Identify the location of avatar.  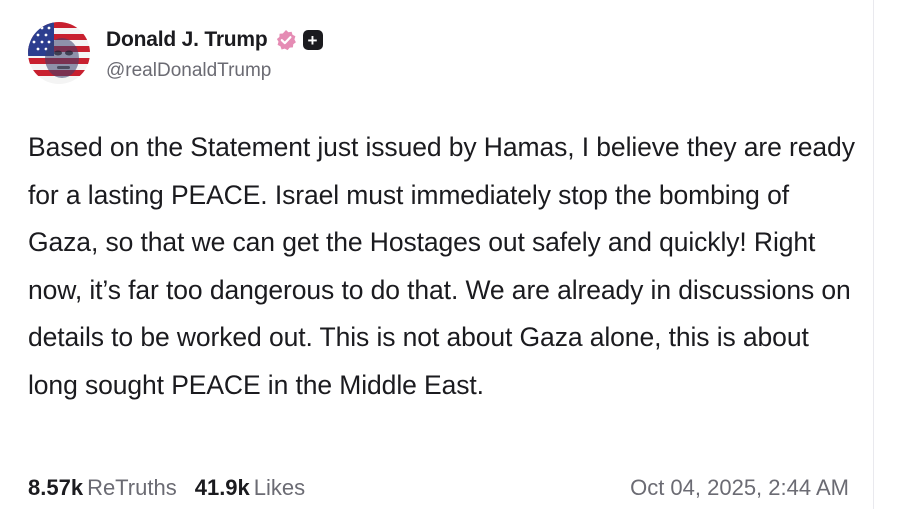
(59, 53).